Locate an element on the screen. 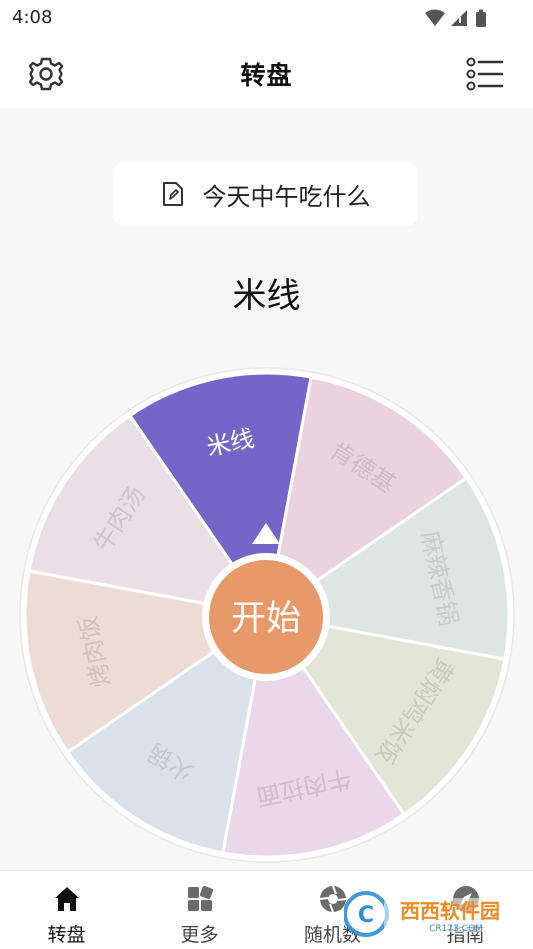 This screenshot has width=533, height=949. tab-label: 指南 is located at coordinates (465, 935).